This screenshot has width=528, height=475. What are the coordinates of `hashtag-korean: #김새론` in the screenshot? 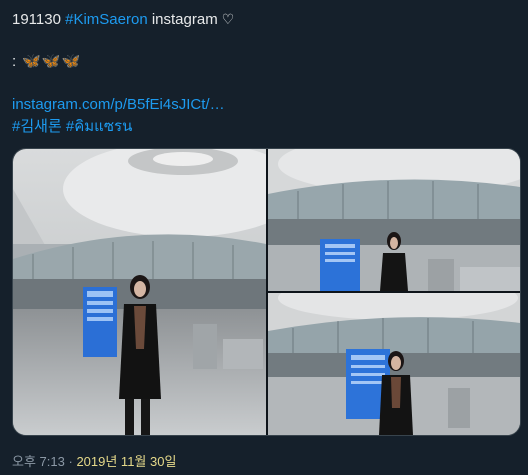 It's located at (37, 126).